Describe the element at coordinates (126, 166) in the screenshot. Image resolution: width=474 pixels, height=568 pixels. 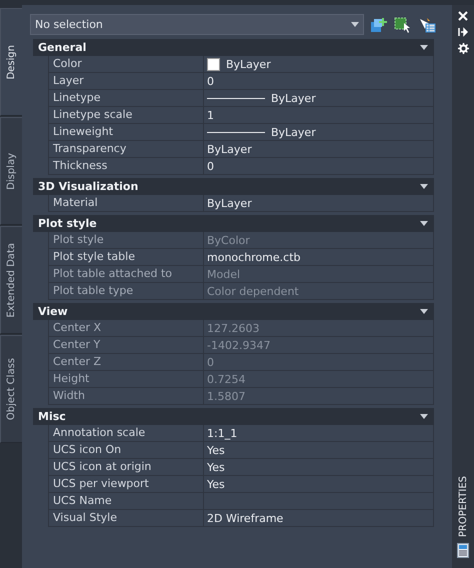
I see `property-label: Thickness` at that location.